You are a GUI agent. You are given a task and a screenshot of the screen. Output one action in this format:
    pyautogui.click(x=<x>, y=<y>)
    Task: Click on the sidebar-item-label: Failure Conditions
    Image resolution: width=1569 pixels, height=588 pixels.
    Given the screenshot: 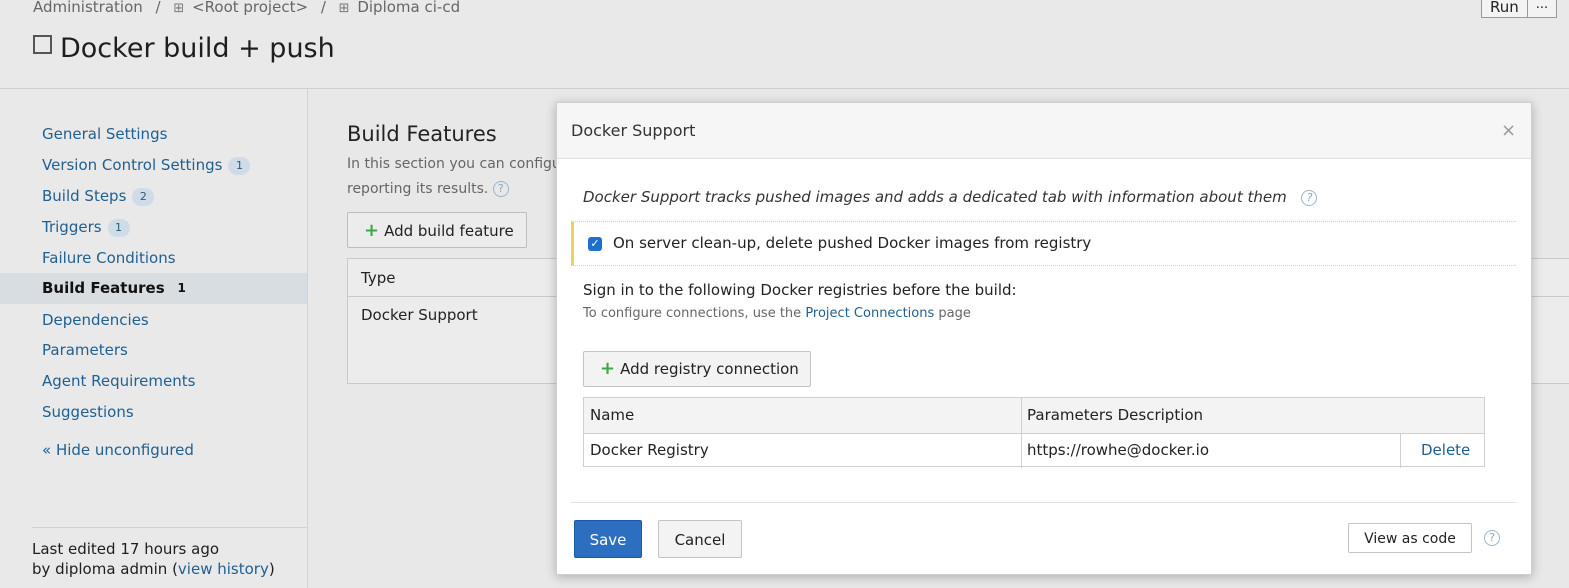 What is the action you would take?
    pyautogui.click(x=109, y=258)
    